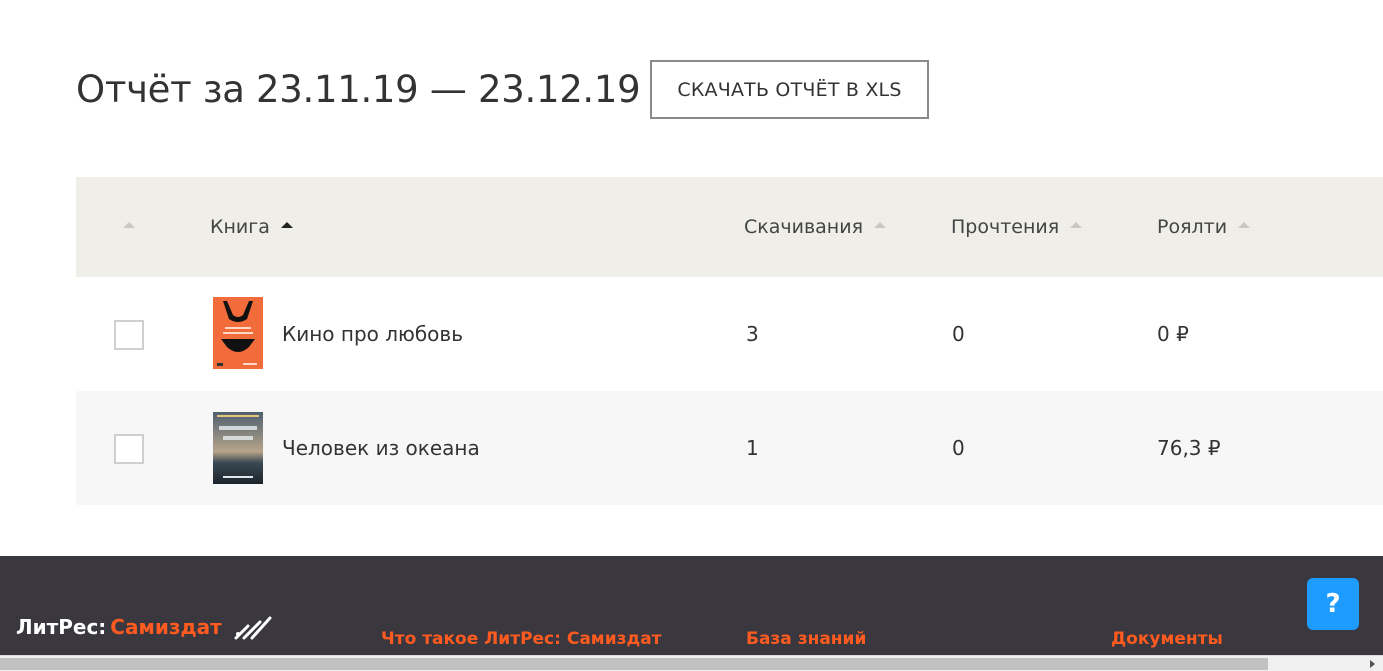 The height and width of the screenshot is (671, 1383). I want to click on column-book: Книга, so click(251, 227).